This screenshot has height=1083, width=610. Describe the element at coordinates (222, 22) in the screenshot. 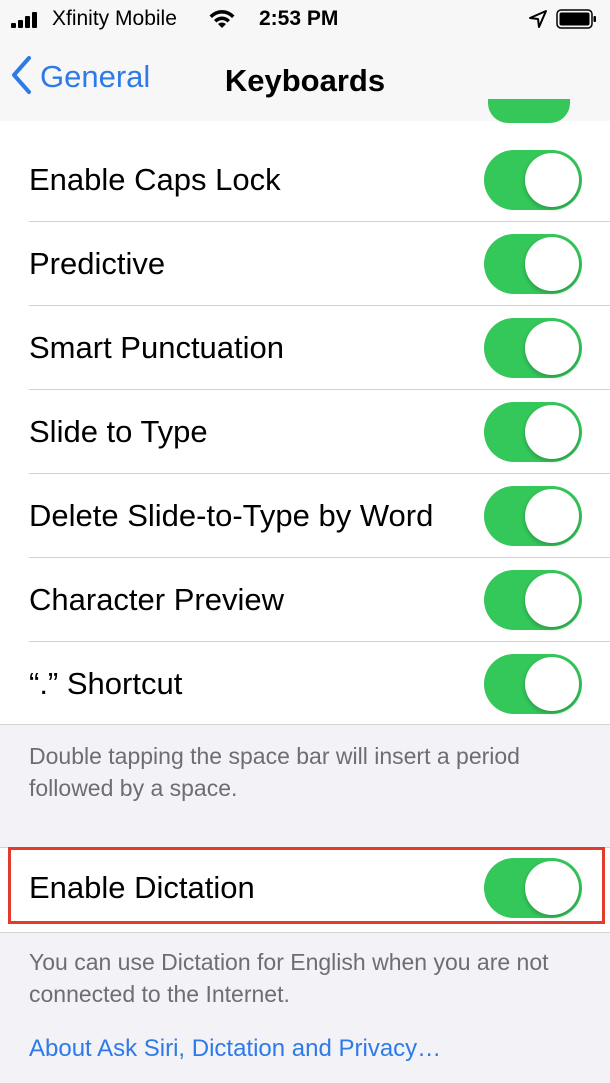

I see `wifi-icon` at that location.